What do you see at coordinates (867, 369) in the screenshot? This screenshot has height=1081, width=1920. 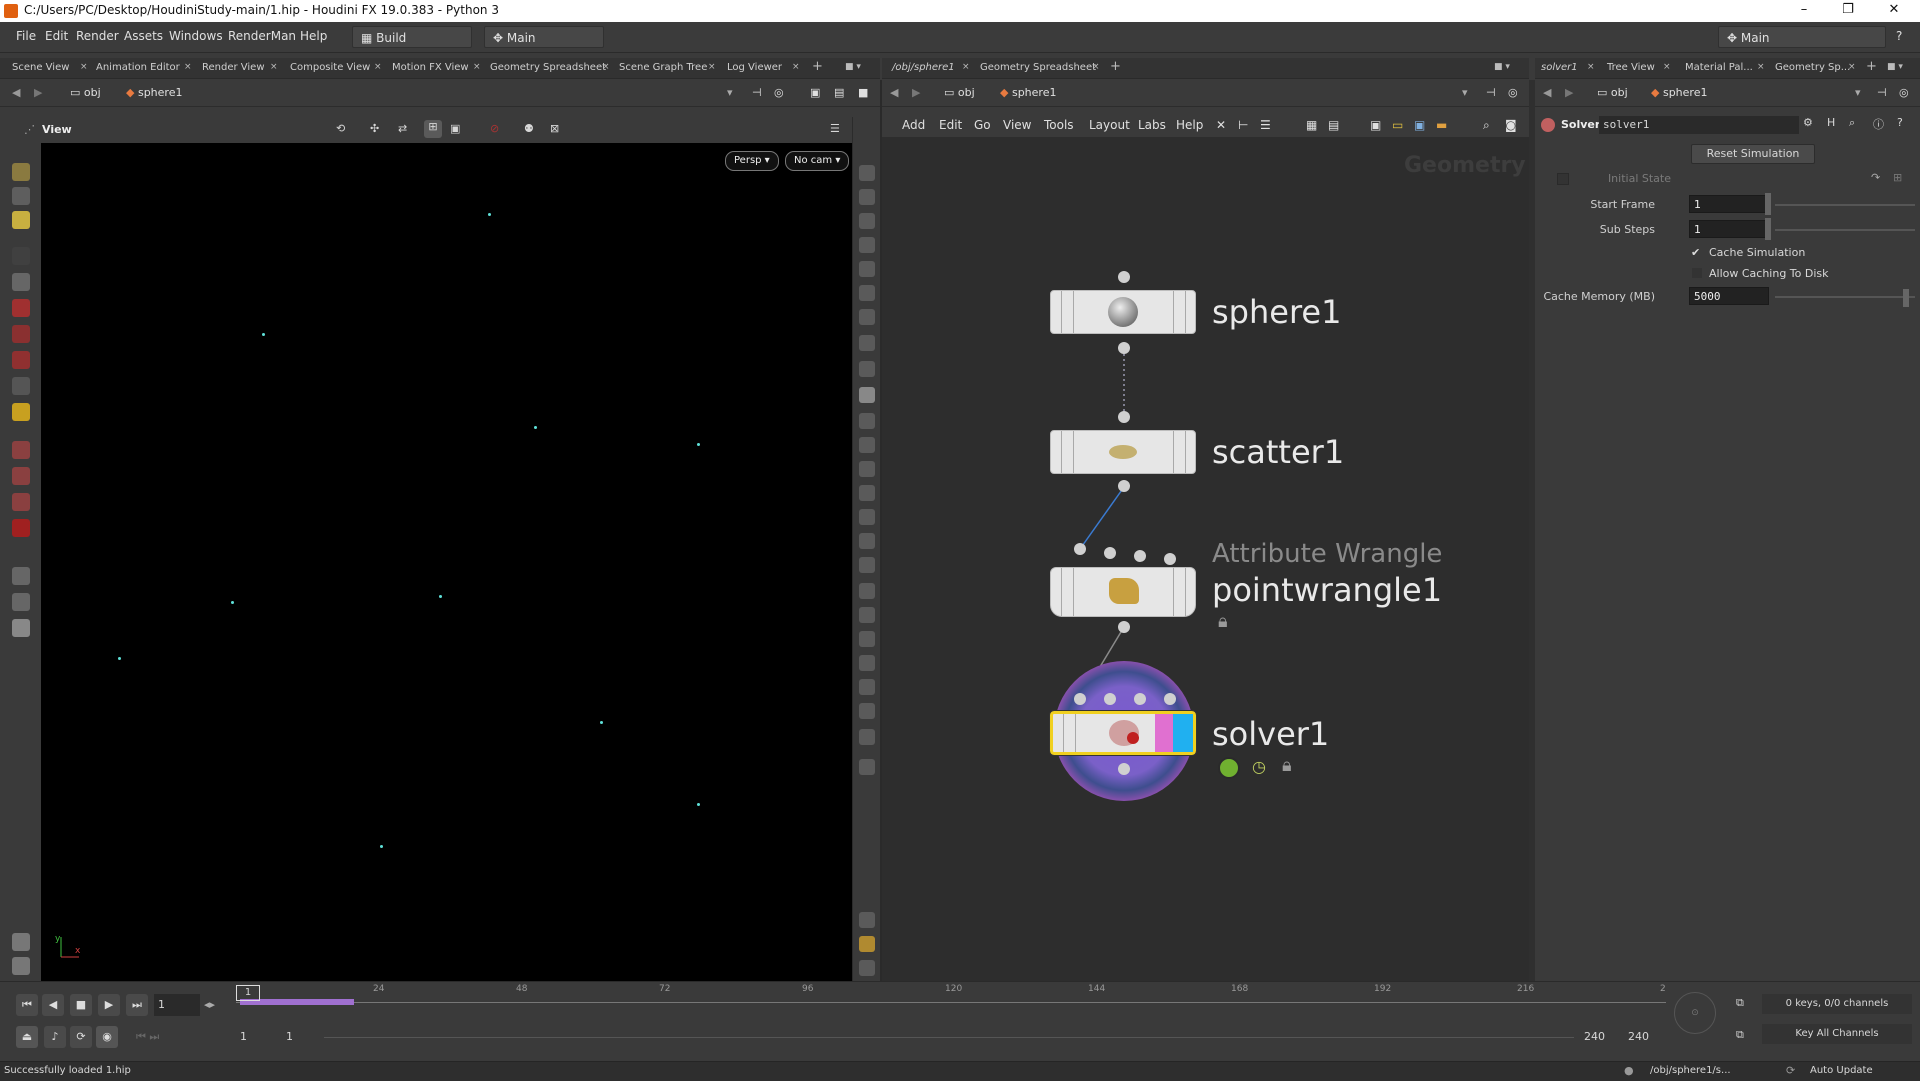 I see `edge-icon` at bounding box center [867, 369].